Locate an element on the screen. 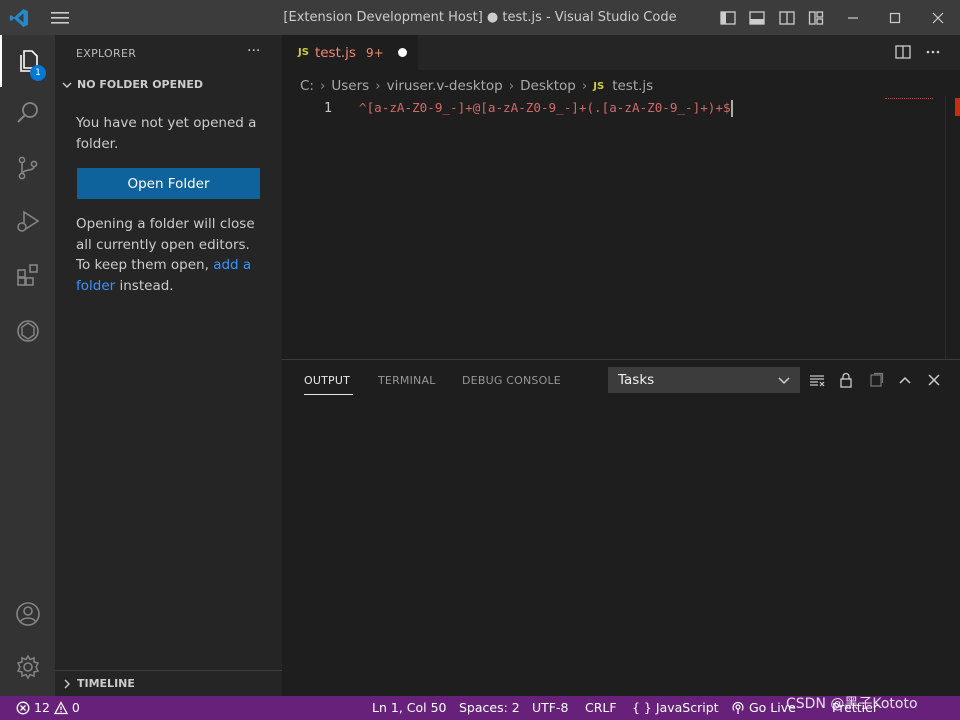 The height and width of the screenshot is (720, 960). braces-icon: { } is located at coordinates (642, 707).